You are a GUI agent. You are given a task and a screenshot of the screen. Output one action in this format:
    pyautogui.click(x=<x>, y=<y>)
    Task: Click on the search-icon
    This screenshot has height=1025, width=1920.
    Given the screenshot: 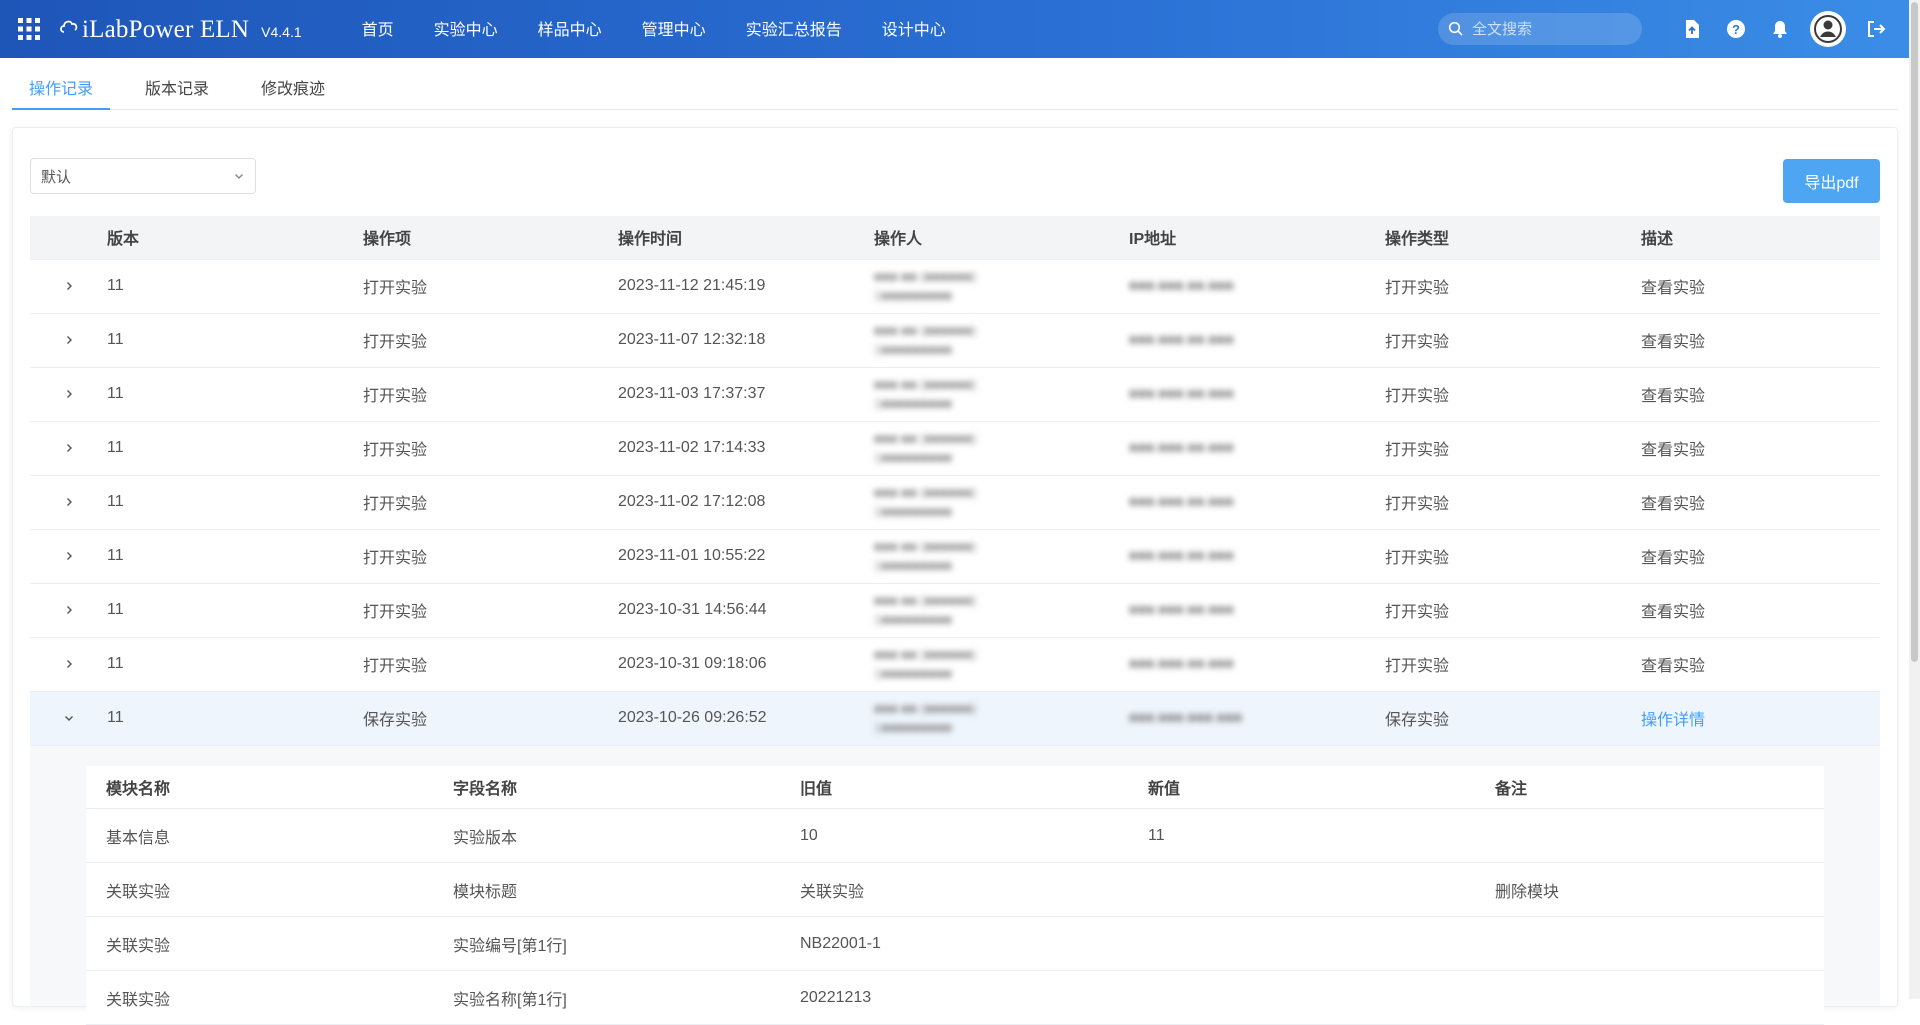 What is the action you would take?
    pyautogui.click(x=1456, y=29)
    